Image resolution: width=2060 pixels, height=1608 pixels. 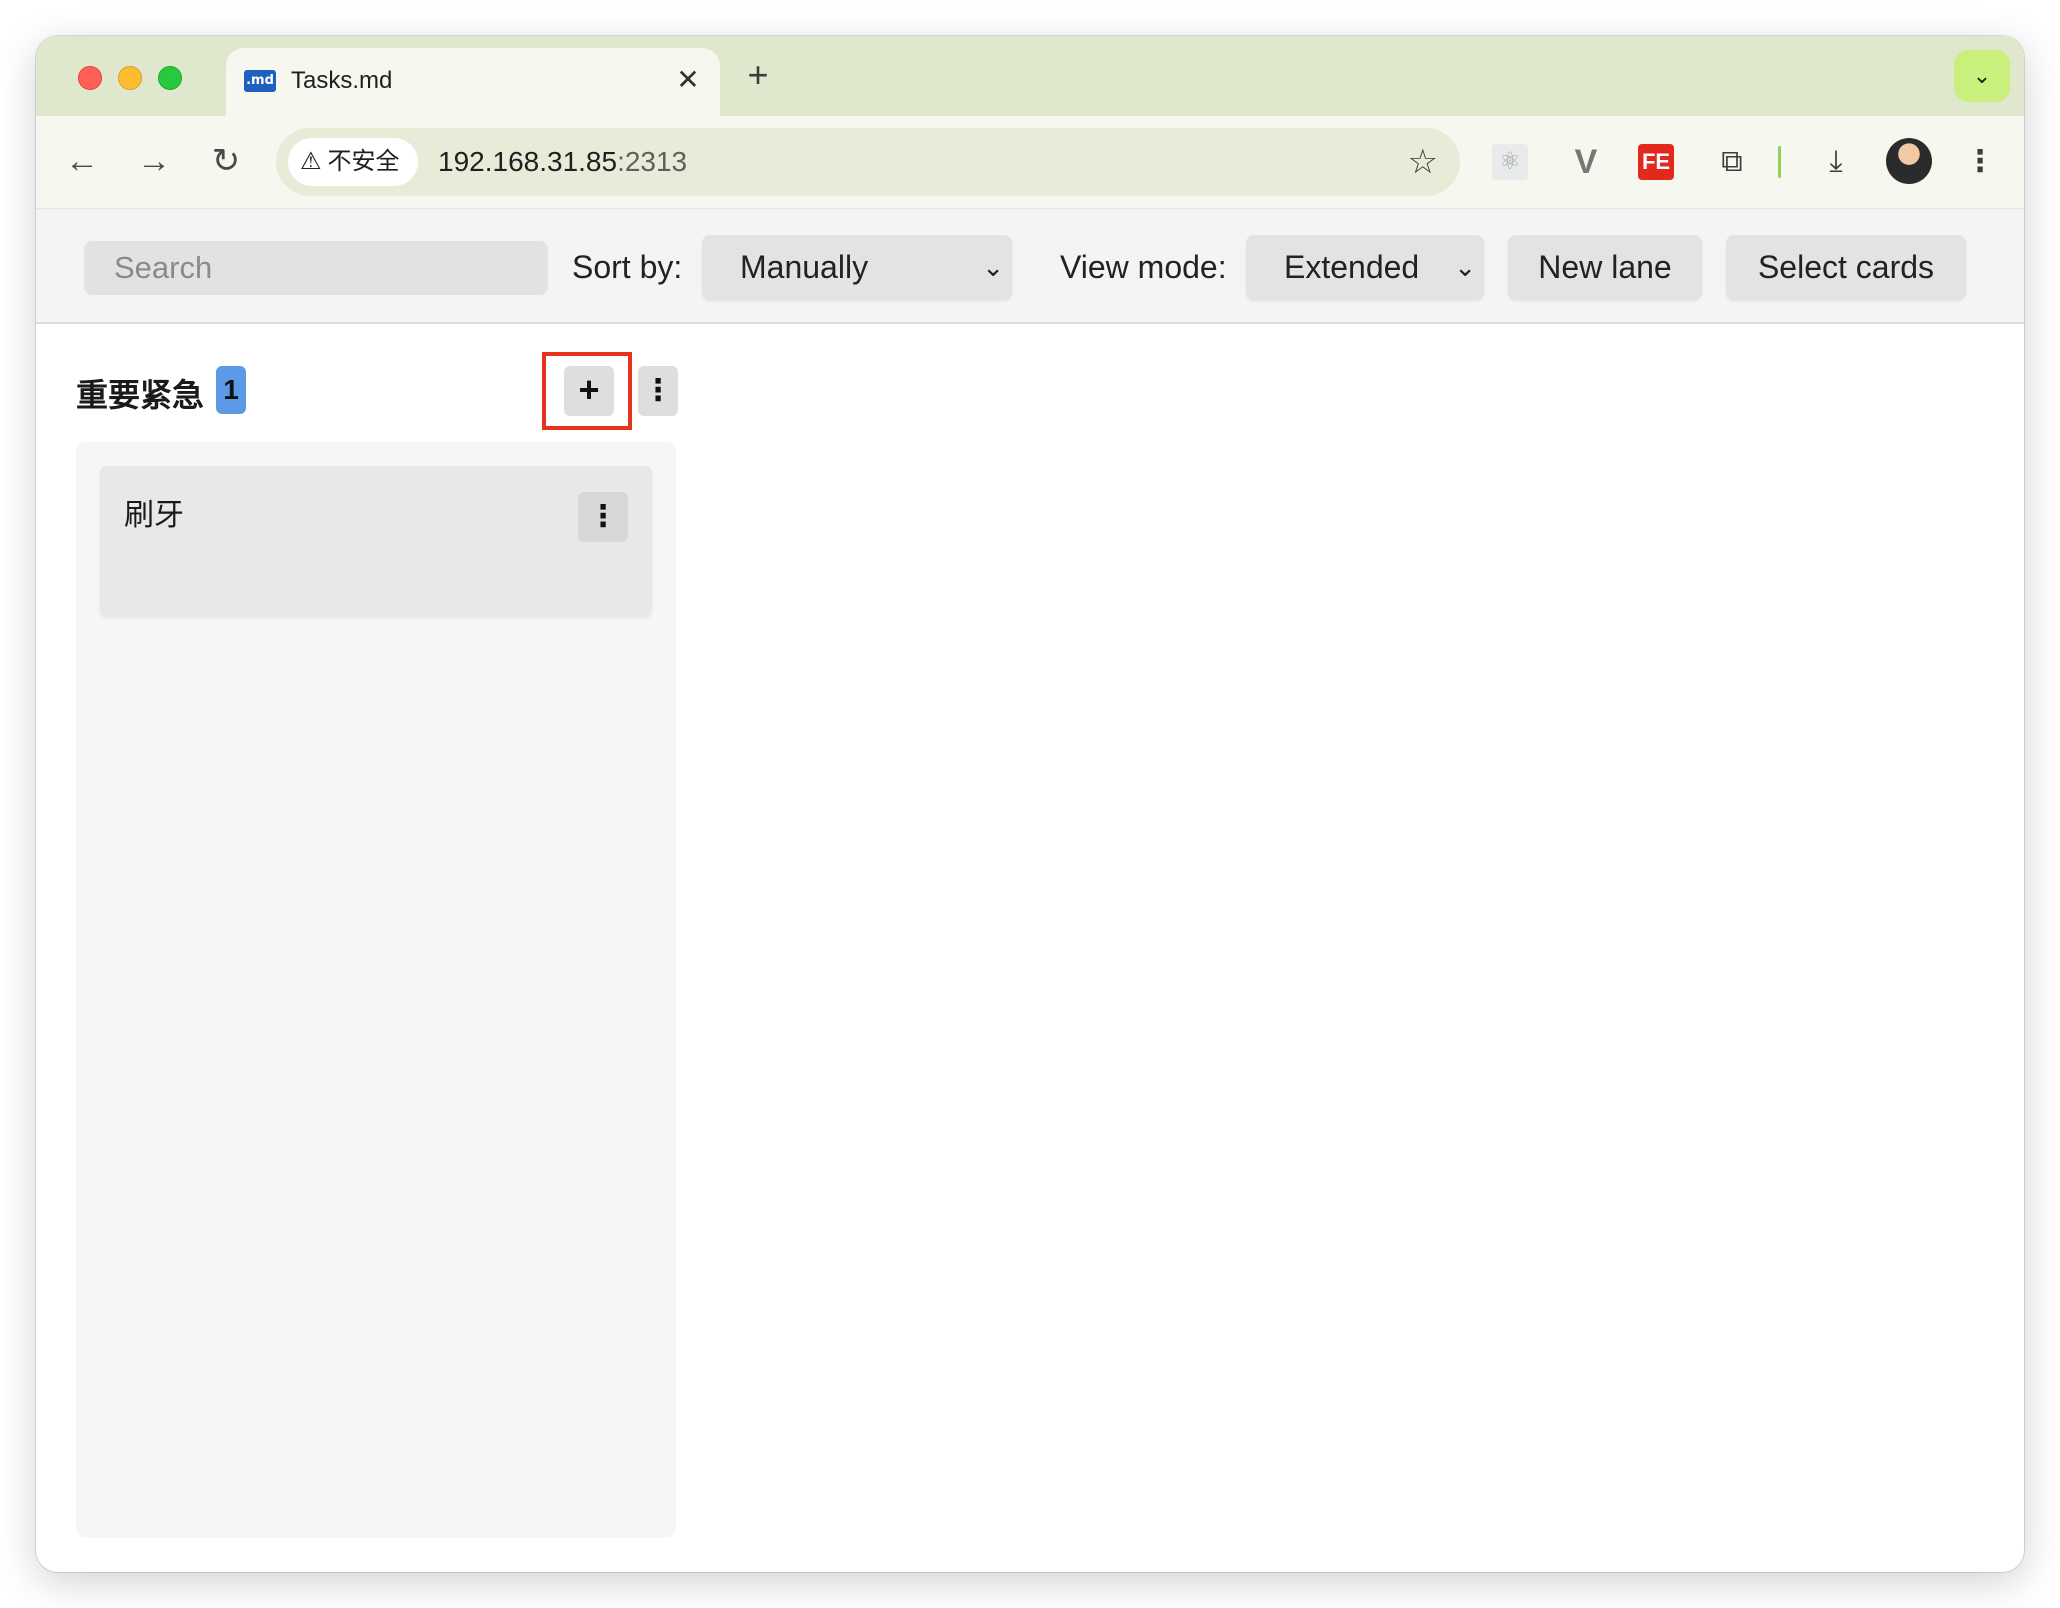 I want to click on back-arrow-icon: ←, so click(x=82, y=162).